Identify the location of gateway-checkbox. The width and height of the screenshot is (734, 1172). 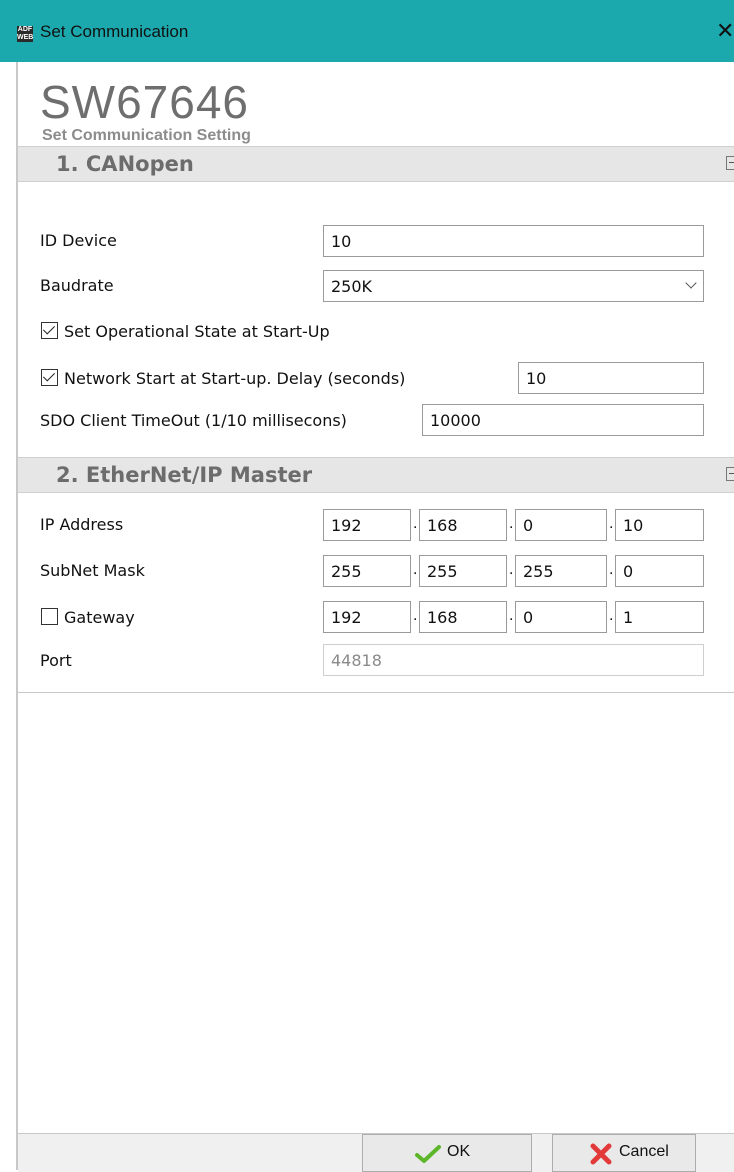
(49, 616).